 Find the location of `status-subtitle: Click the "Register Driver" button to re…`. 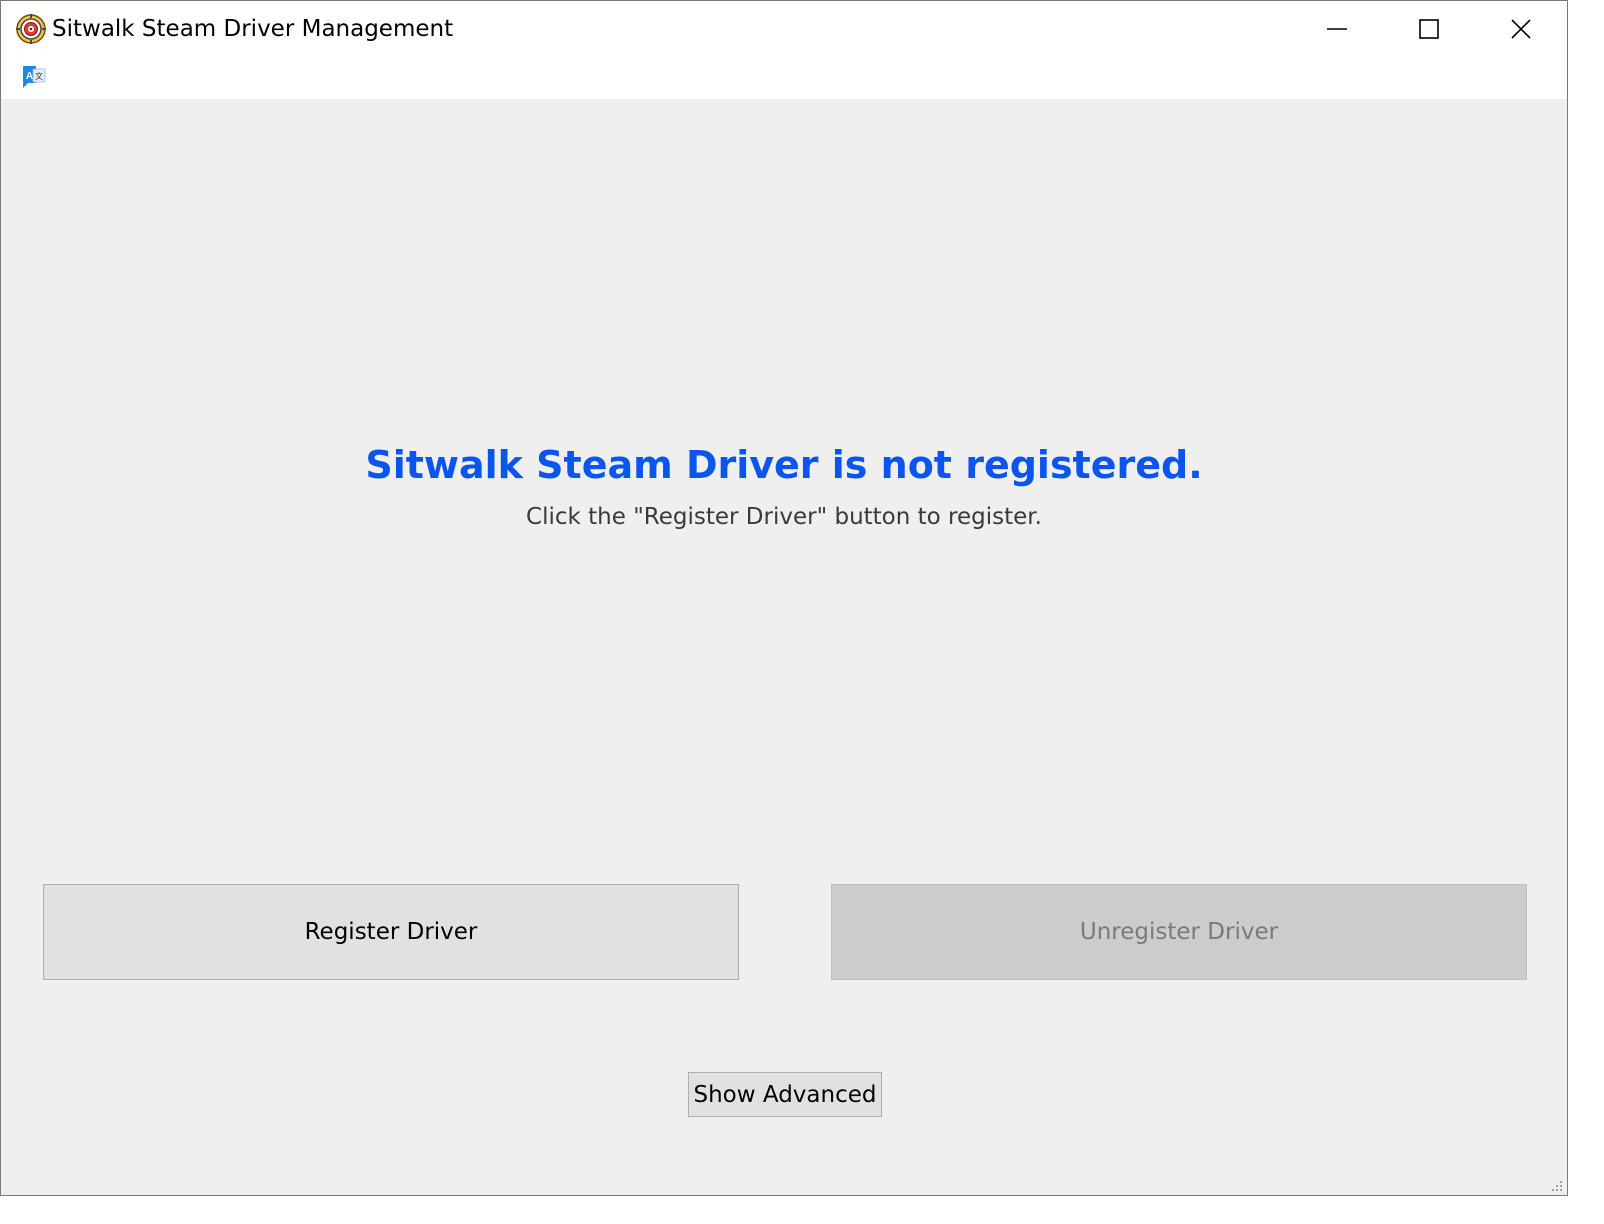

status-subtitle: Click the "Register Driver" button to re… is located at coordinates (784, 517).